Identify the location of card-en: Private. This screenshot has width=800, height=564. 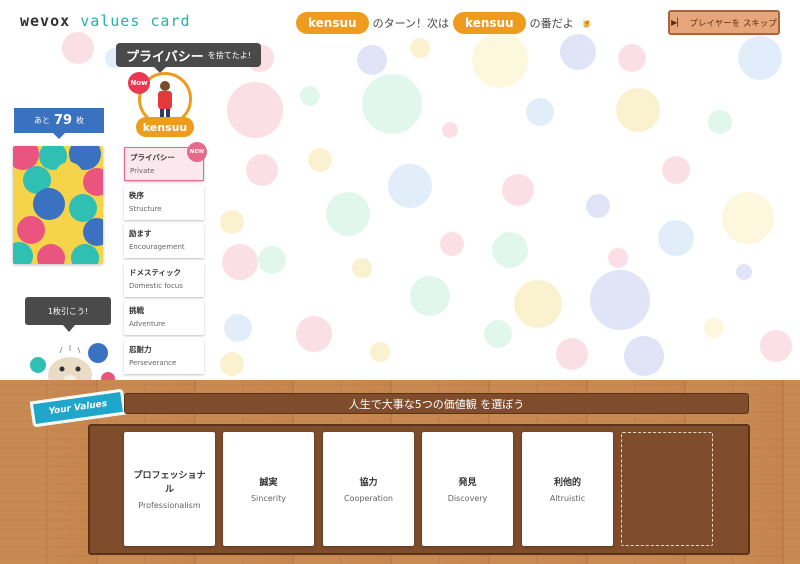
(142, 171).